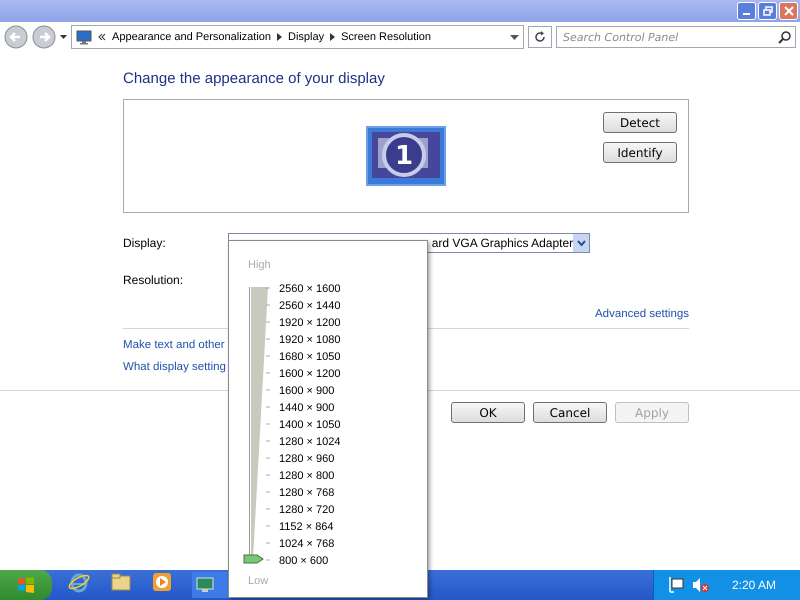 This screenshot has width=800, height=600. Describe the element at coordinates (306, 37) in the screenshot. I see `breadcrumb: Display` at that location.